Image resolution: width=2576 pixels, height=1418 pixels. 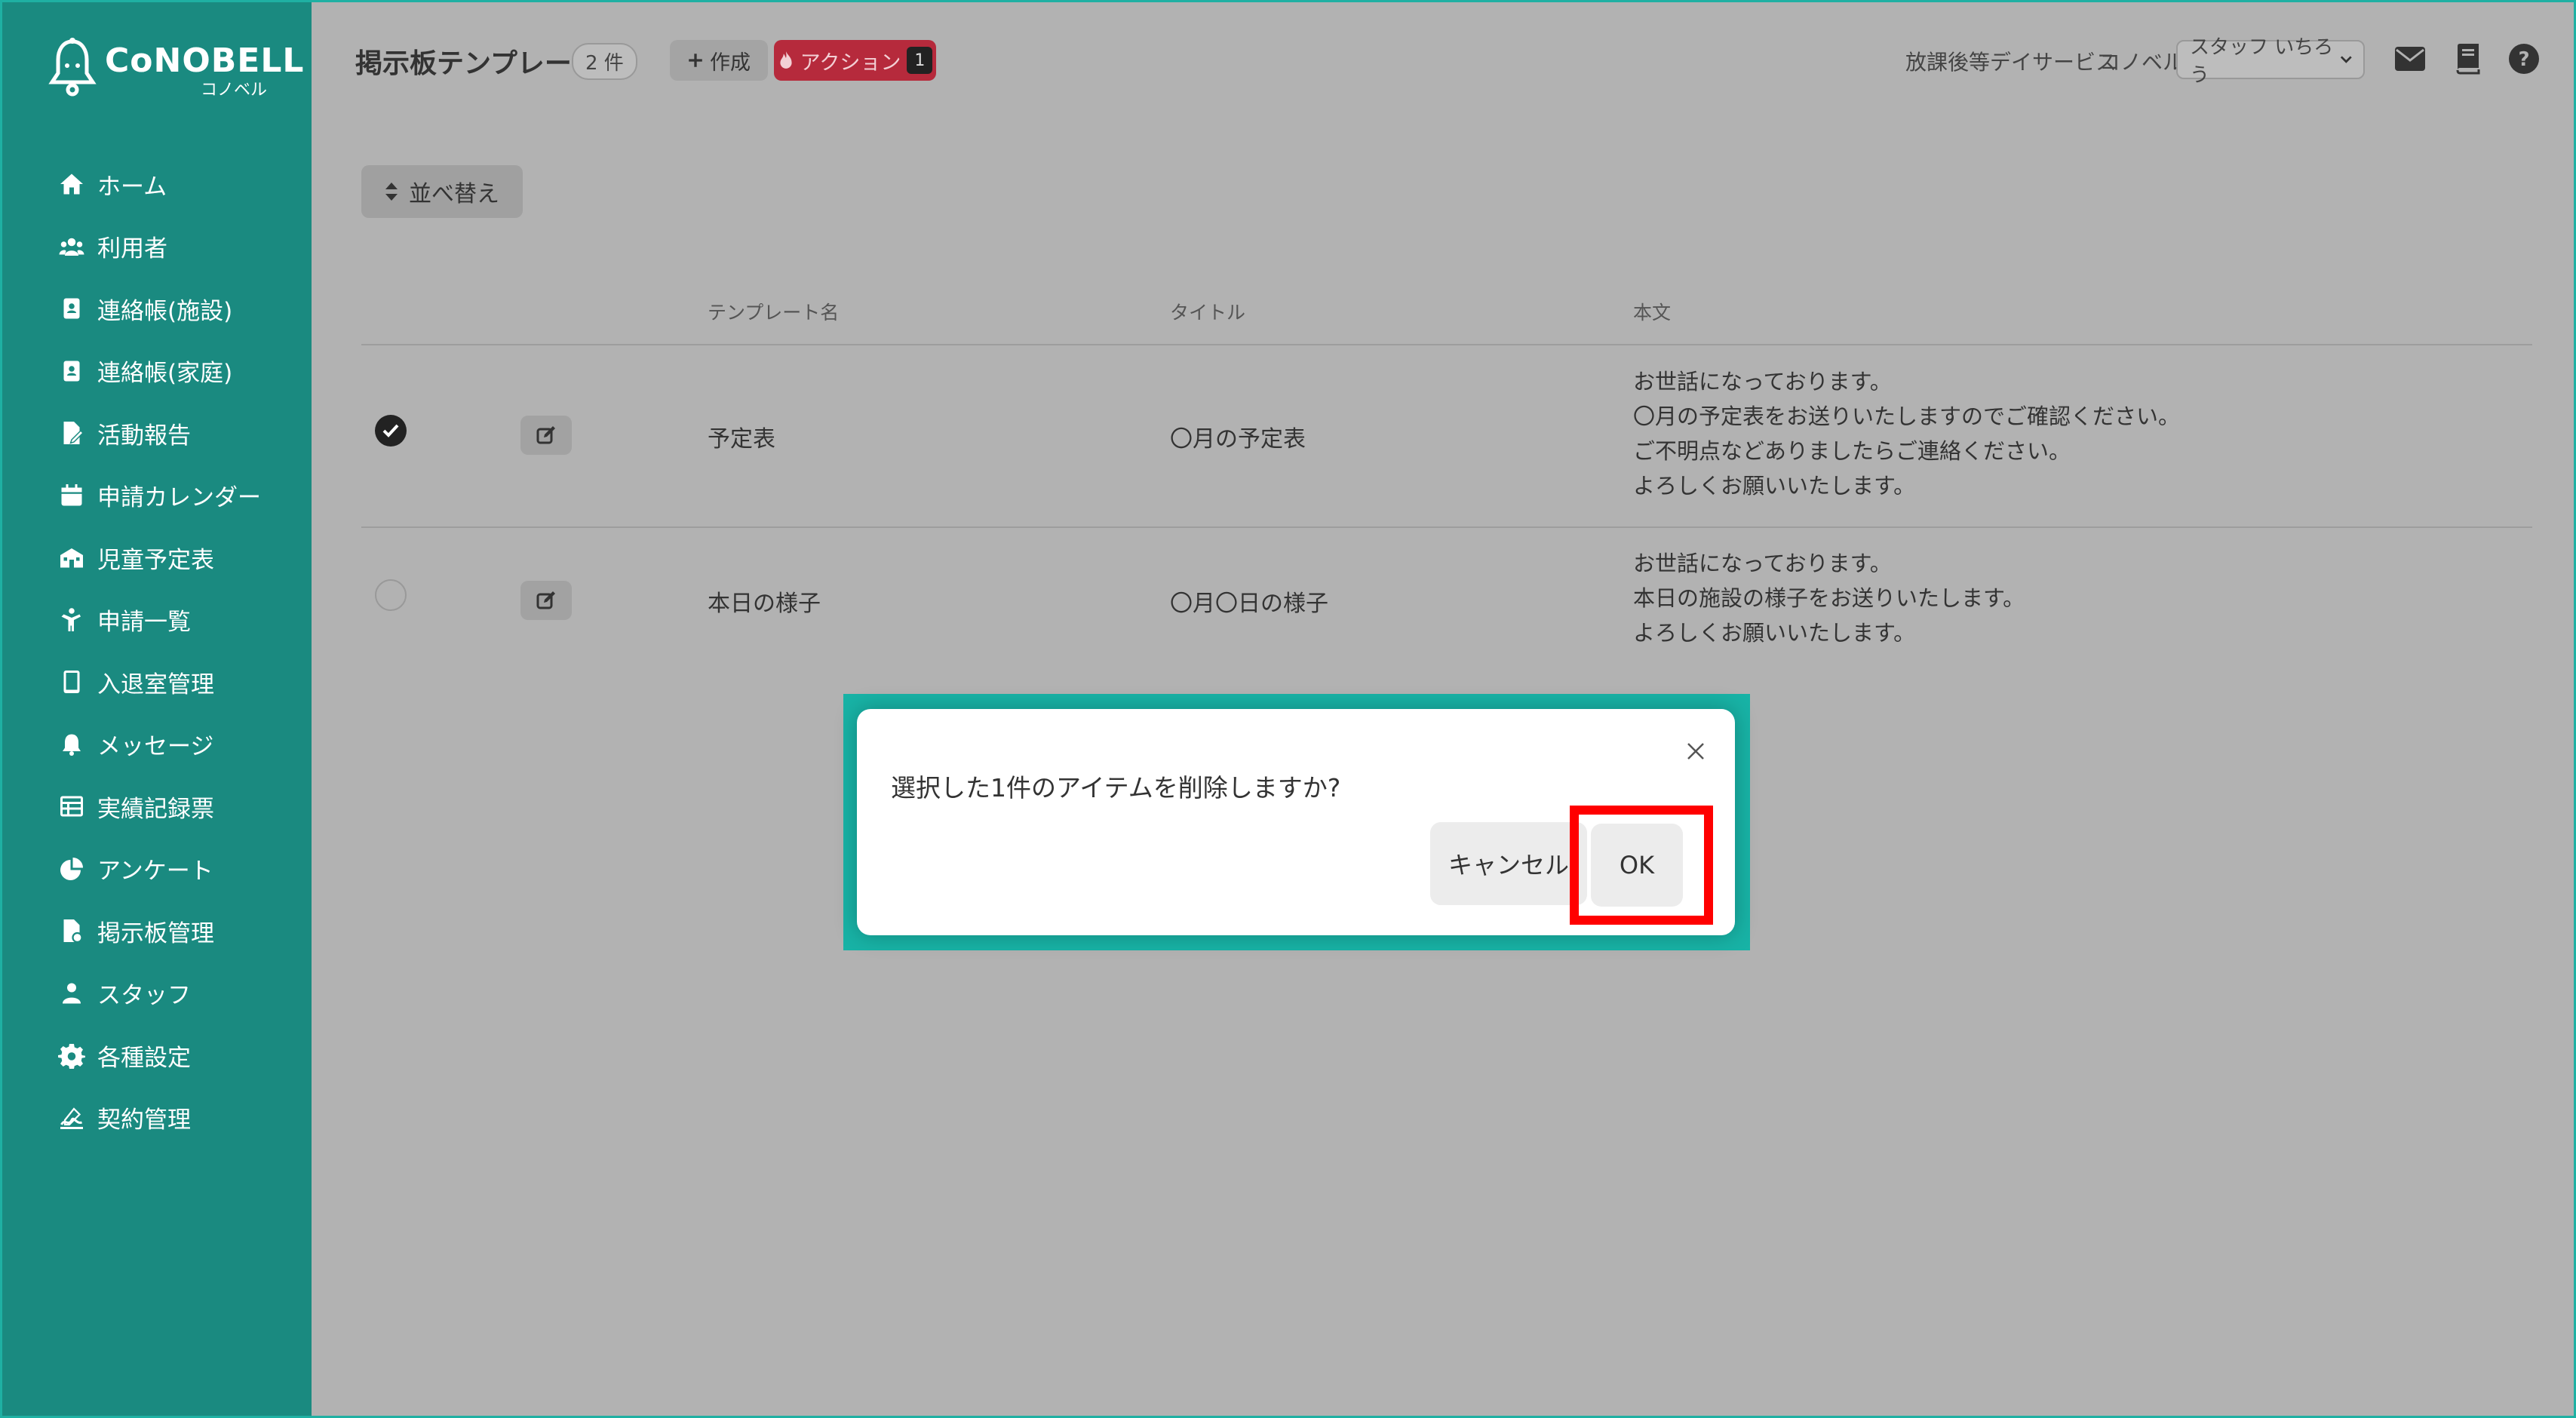 I want to click on table-icon, so click(x=71, y=806).